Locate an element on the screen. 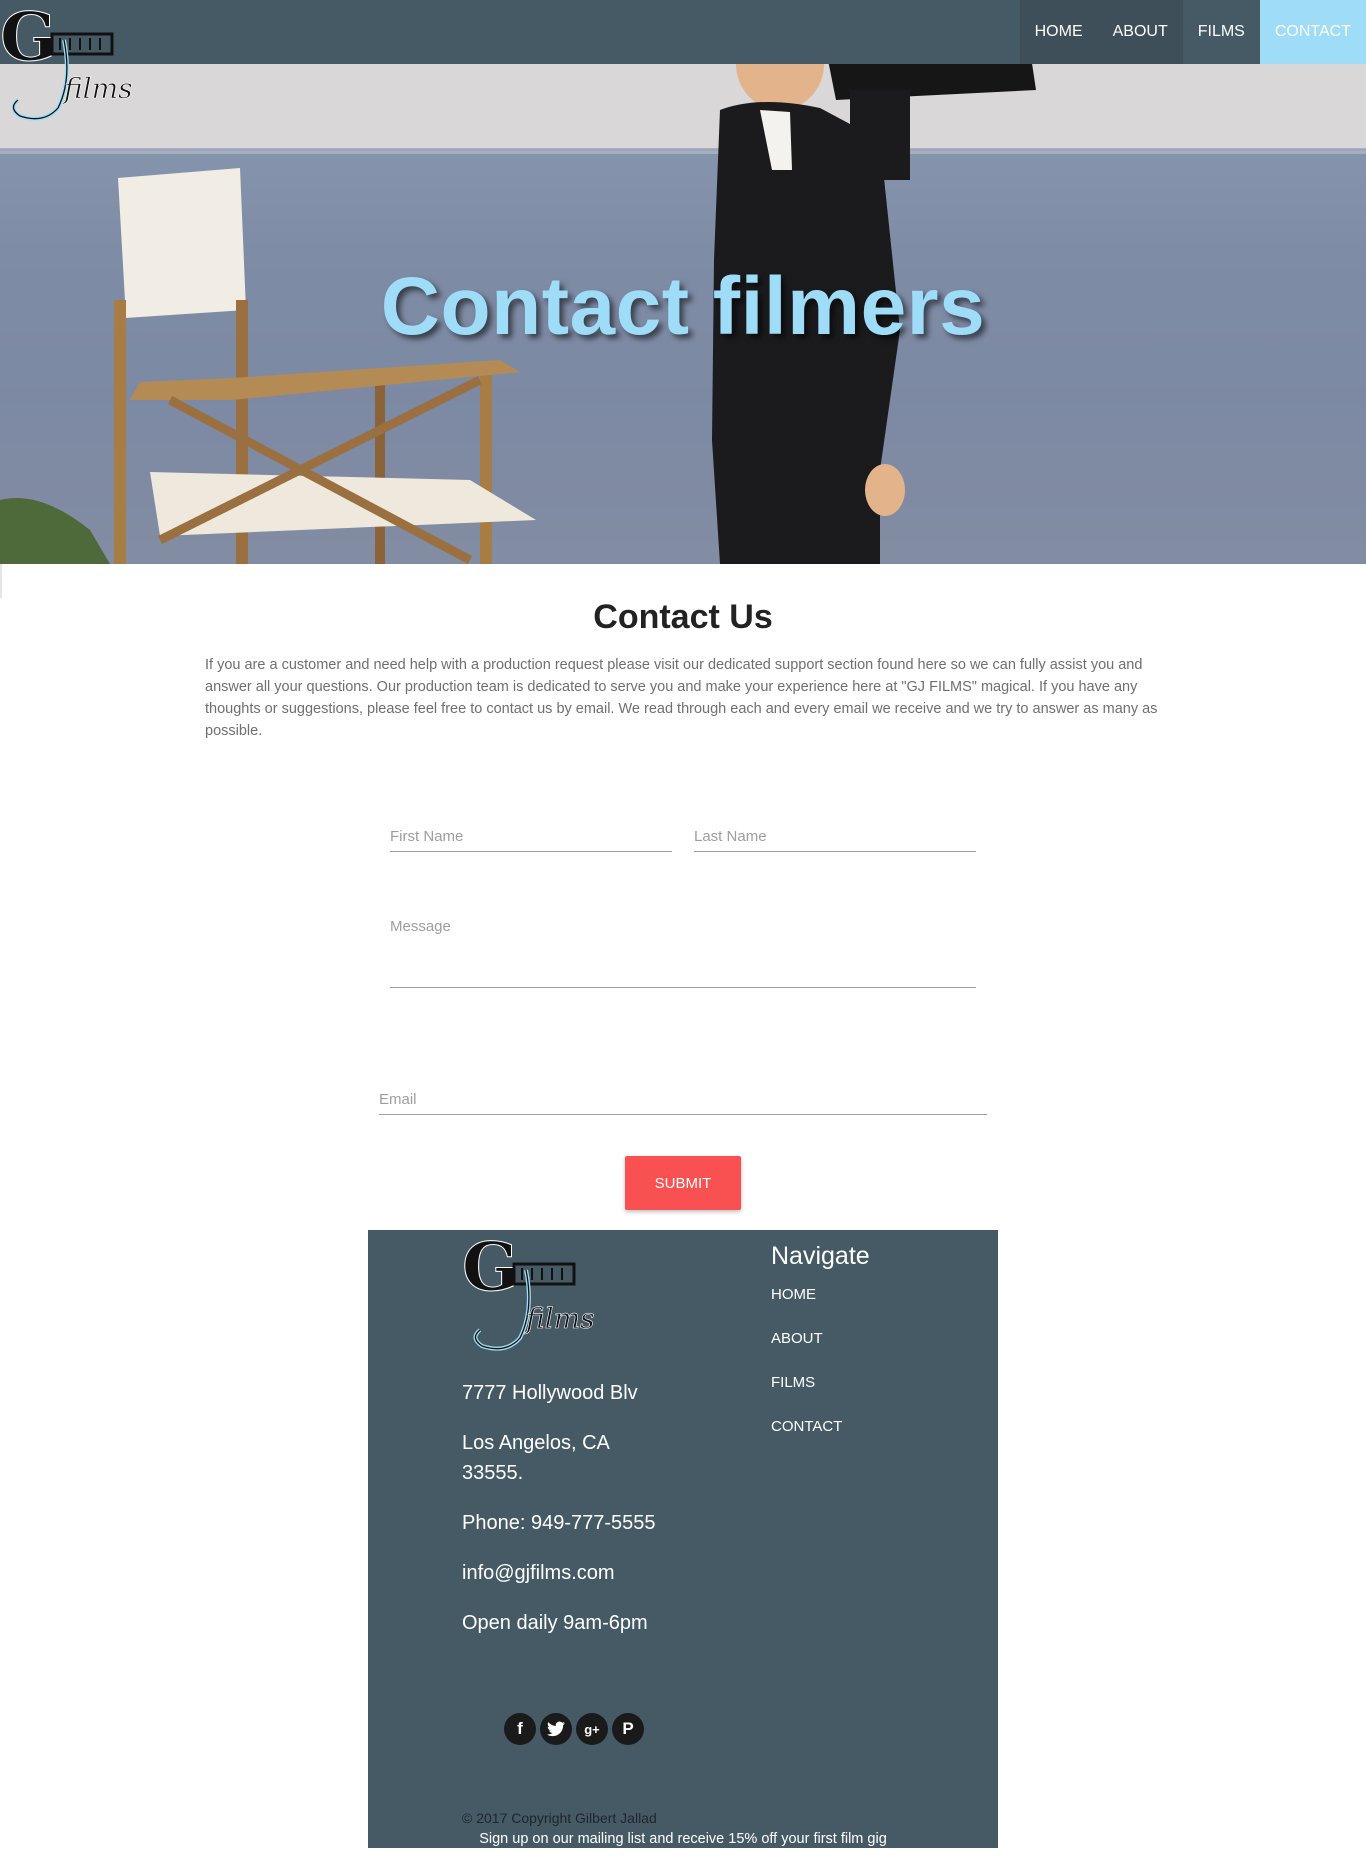 The height and width of the screenshot is (1871, 1366). twitter-icon is located at coordinates (556, 1729).